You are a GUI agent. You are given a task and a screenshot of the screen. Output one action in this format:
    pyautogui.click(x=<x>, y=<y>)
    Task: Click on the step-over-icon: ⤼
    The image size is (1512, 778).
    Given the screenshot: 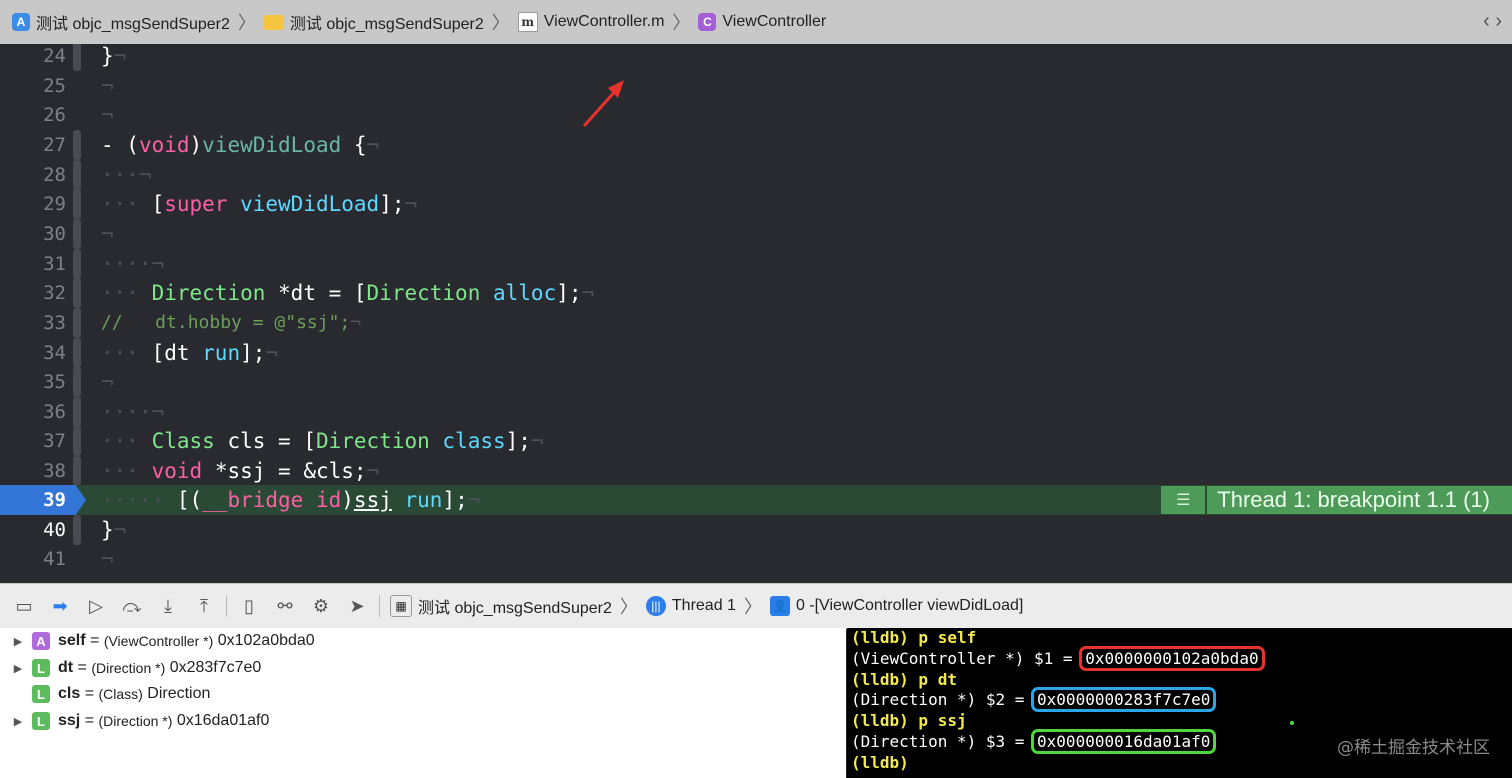 What is the action you would take?
    pyautogui.click(x=132, y=606)
    